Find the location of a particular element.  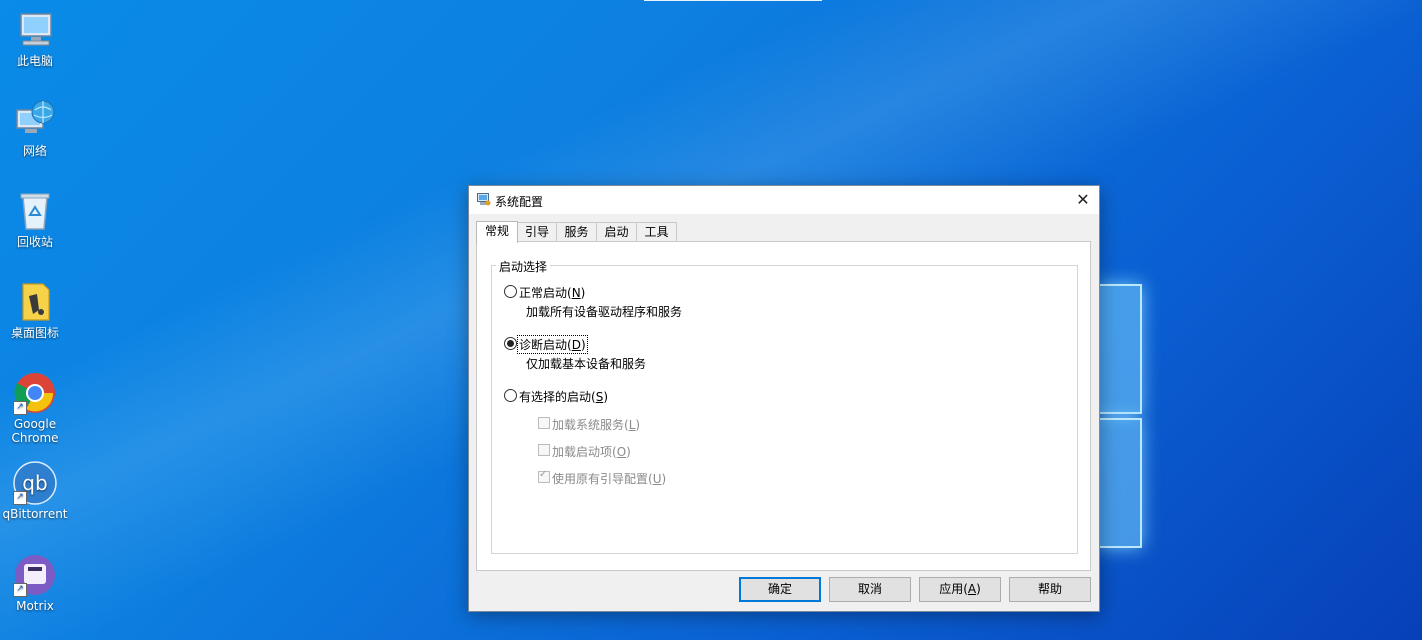

checkmark-icon: ✓ is located at coordinates (543, 474).